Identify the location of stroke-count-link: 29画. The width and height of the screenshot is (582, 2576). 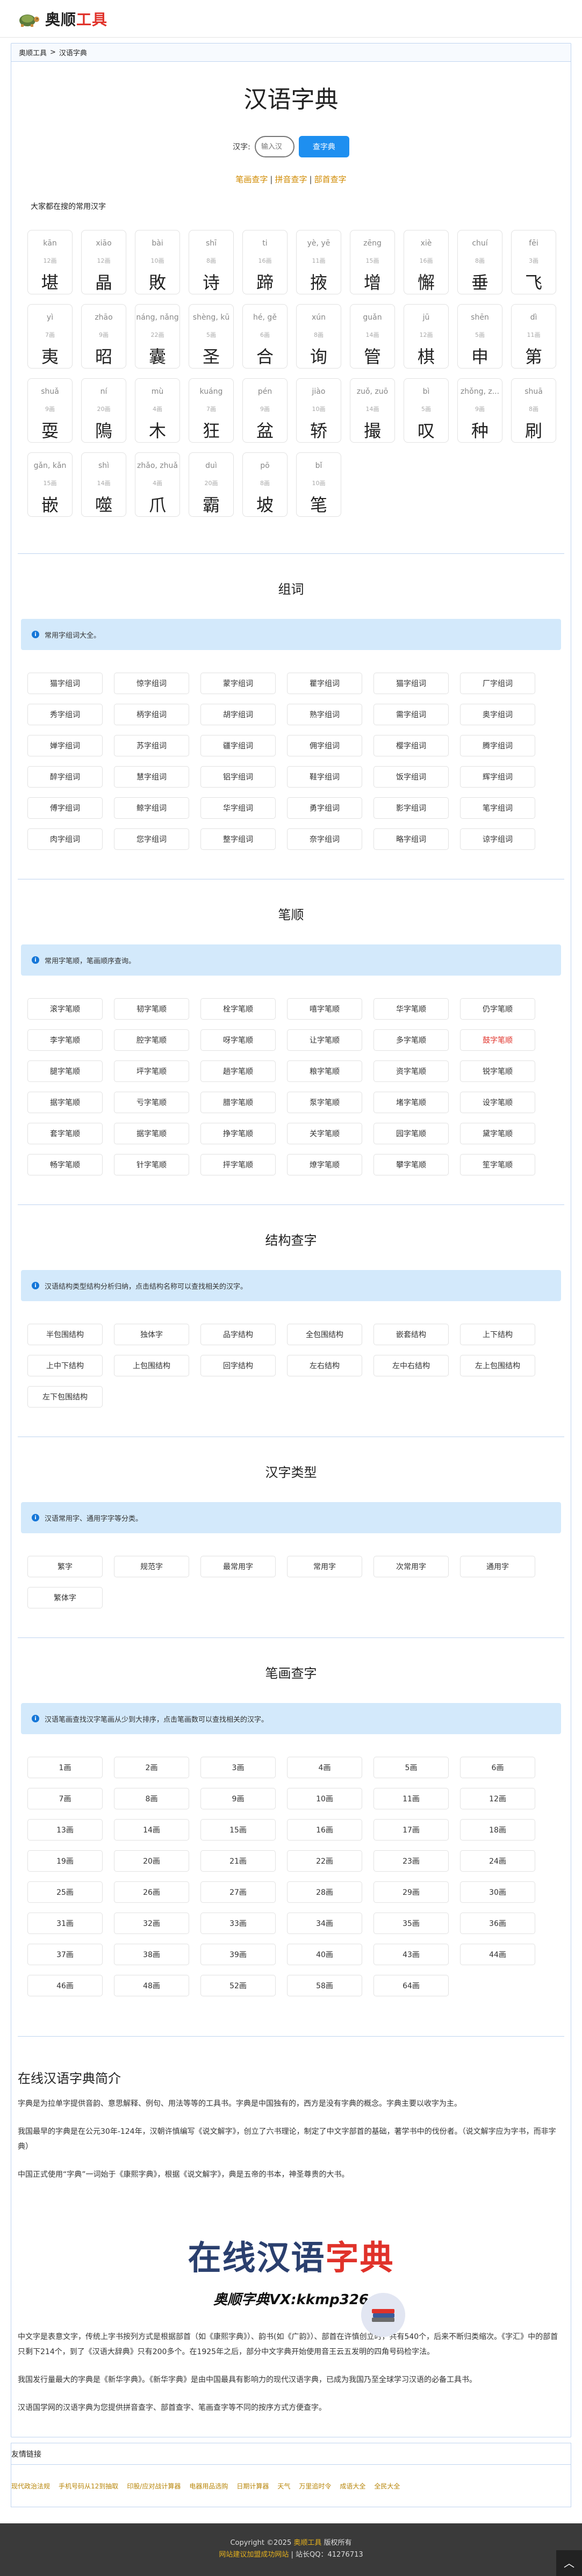
(411, 1892).